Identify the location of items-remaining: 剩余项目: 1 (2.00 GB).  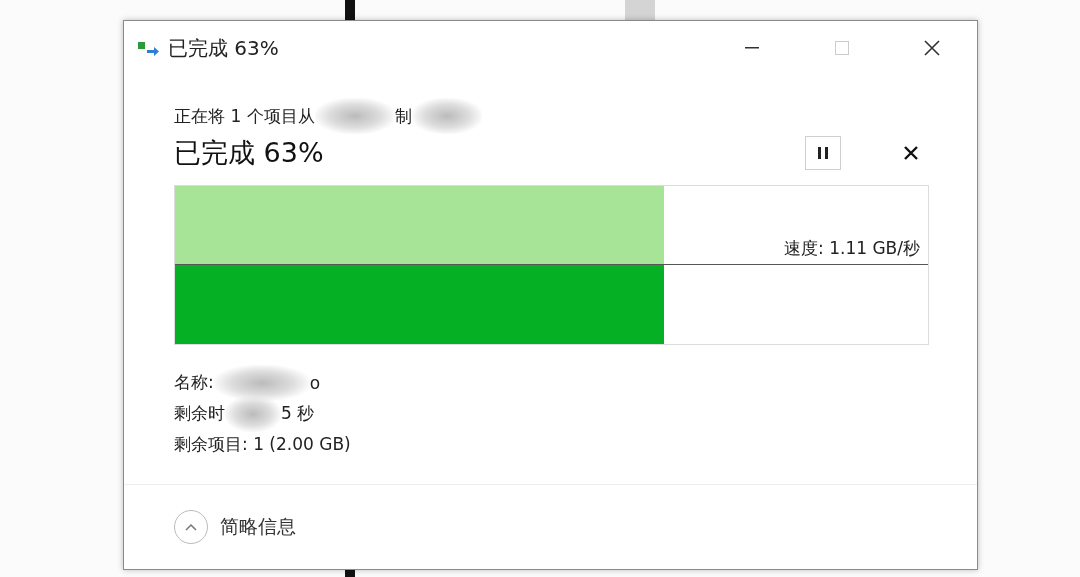
(262, 444).